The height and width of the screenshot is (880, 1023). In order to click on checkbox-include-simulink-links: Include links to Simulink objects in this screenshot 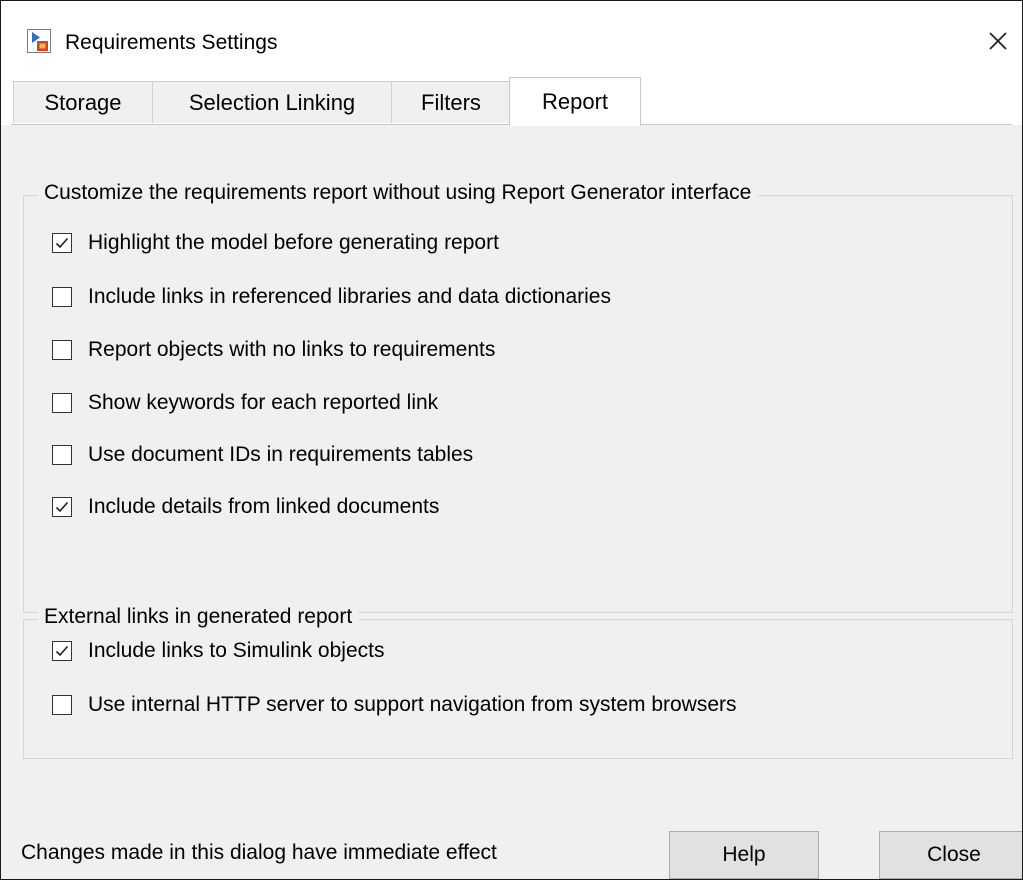, I will do `click(218, 651)`.